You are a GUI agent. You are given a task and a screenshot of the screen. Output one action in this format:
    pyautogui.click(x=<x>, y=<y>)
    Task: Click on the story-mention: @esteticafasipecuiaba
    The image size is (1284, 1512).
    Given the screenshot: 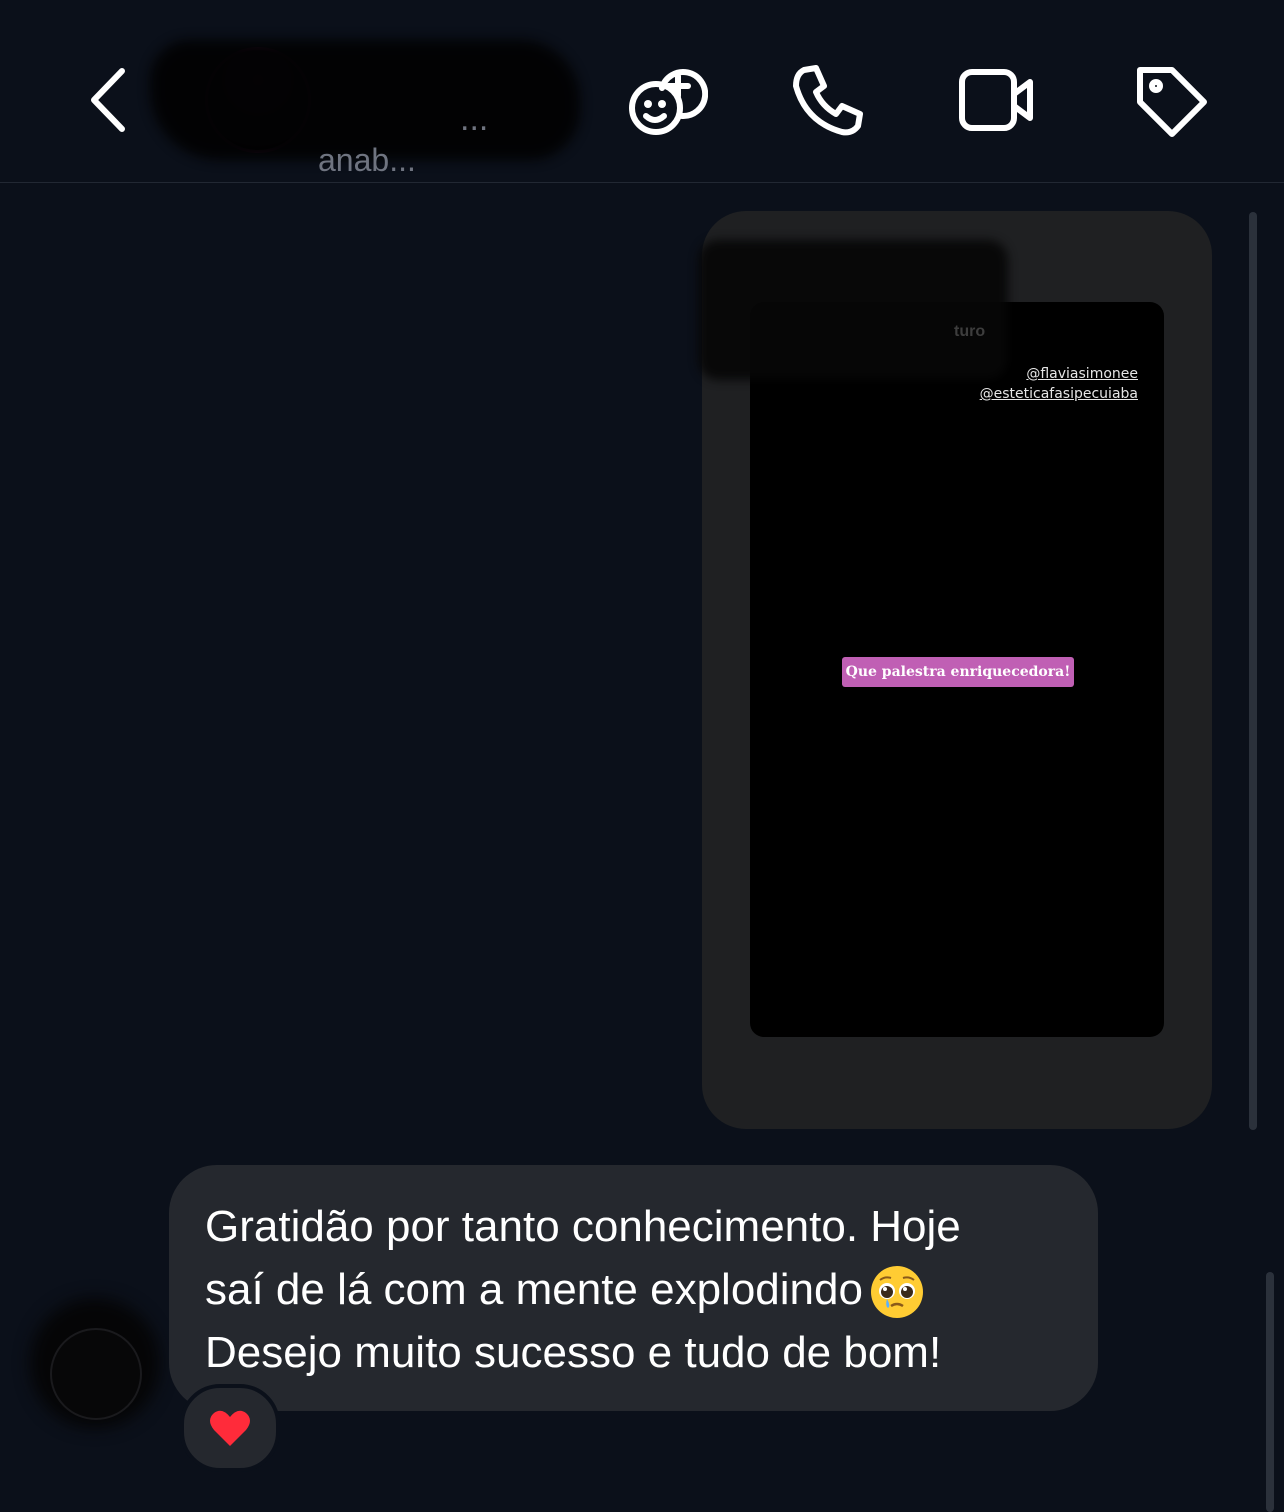 What is the action you would take?
    pyautogui.click(x=1058, y=394)
    